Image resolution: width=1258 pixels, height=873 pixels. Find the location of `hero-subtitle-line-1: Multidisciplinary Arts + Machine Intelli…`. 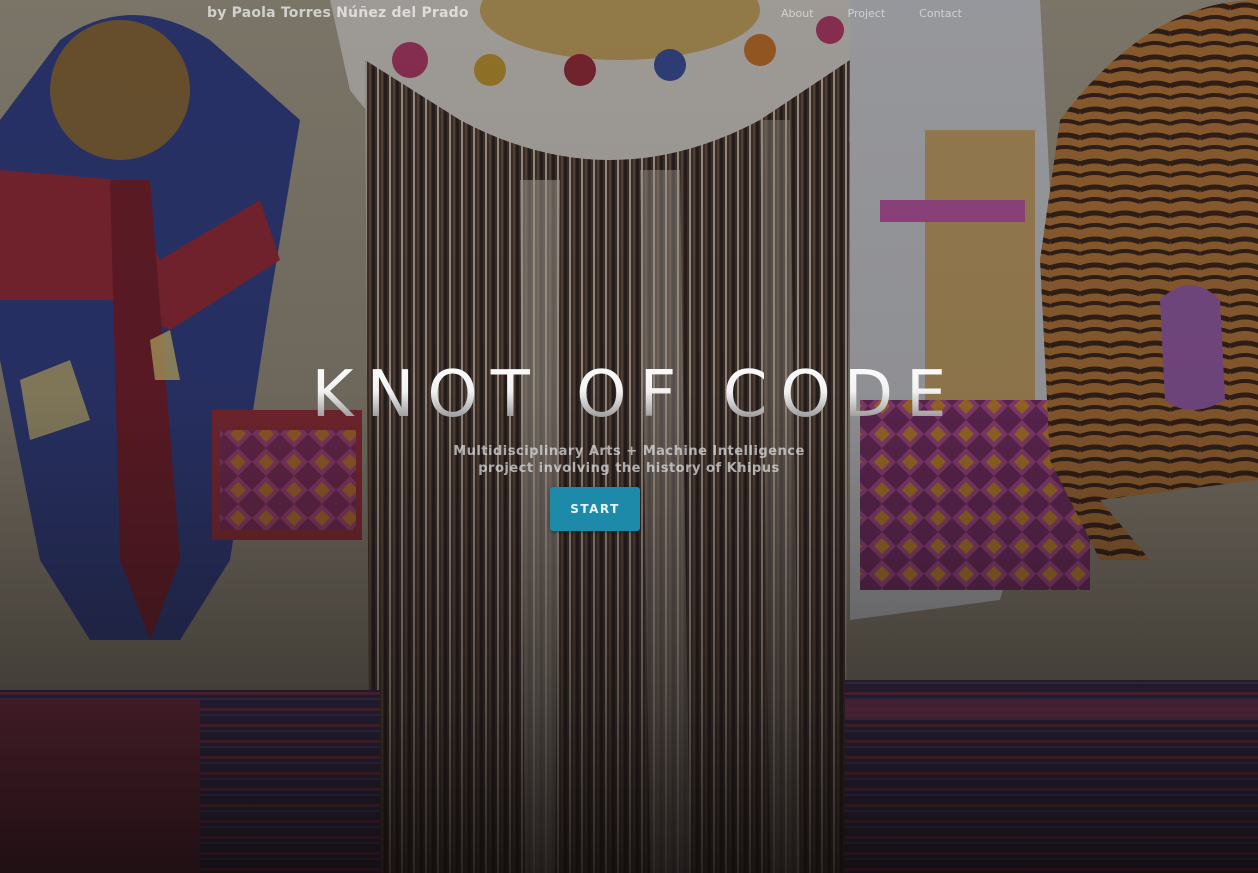

hero-subtitle-line-1: Multidisciplinary Arts + Machine Intelli… is located at coordinates (629, 451).